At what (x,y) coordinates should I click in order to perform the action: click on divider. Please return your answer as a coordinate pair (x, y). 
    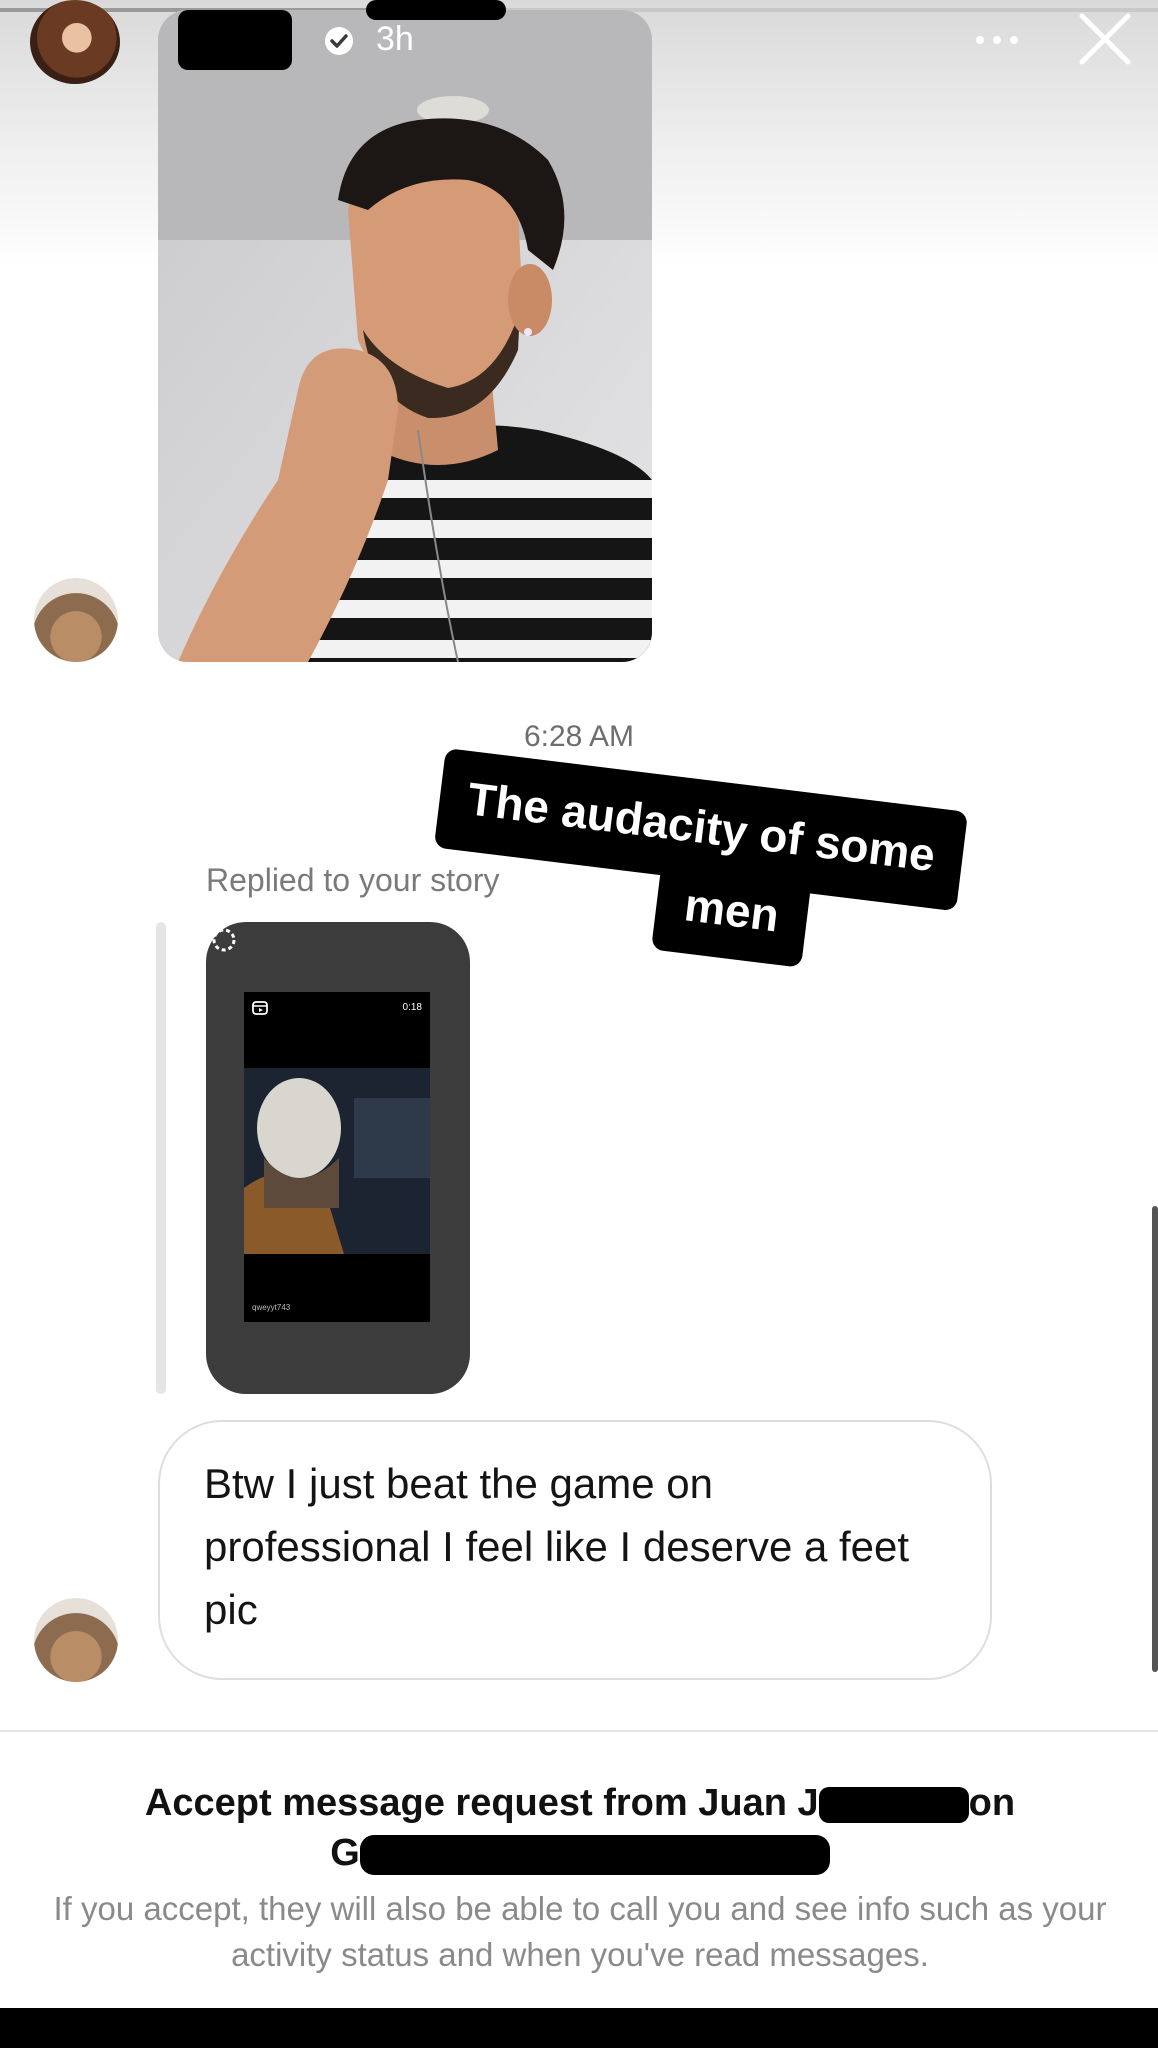
    Looking at the image, I should click on (579, 1731).